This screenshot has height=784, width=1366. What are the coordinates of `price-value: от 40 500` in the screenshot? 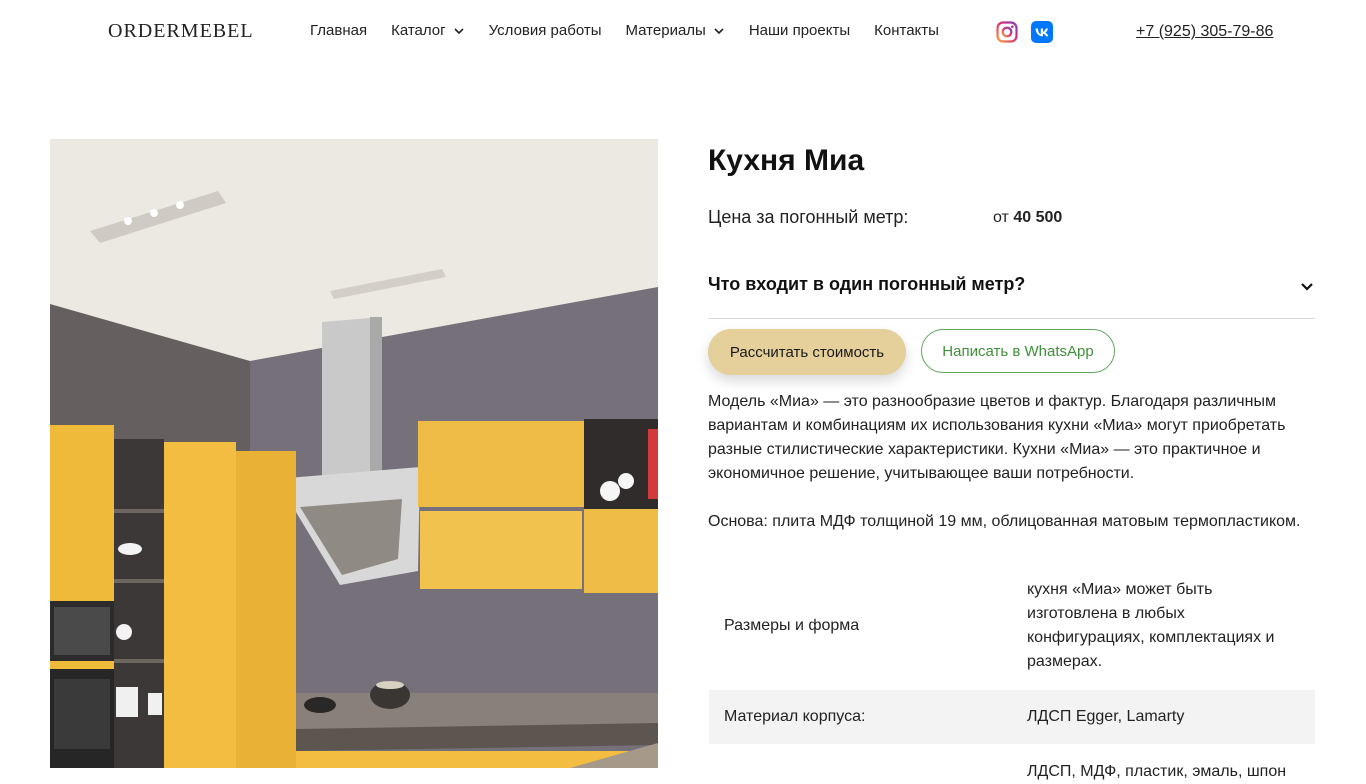 It's located at (1027, 218).